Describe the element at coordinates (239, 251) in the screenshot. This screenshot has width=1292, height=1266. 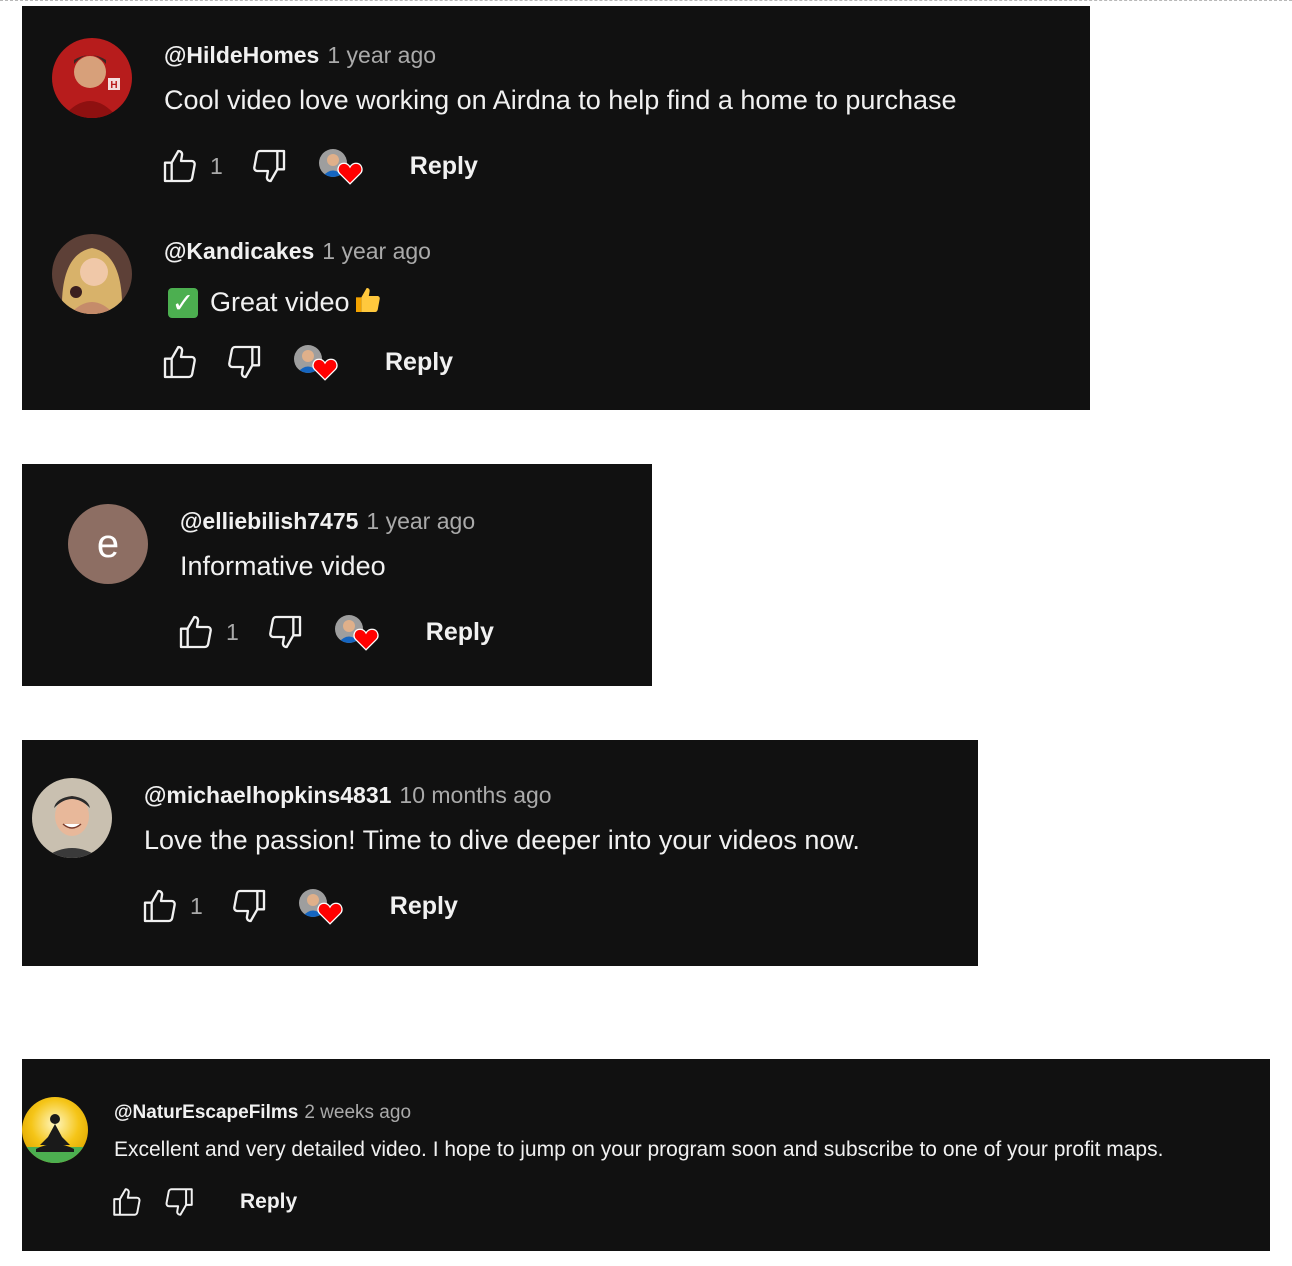
I see `author-handle: @Kandicakes` at that location.